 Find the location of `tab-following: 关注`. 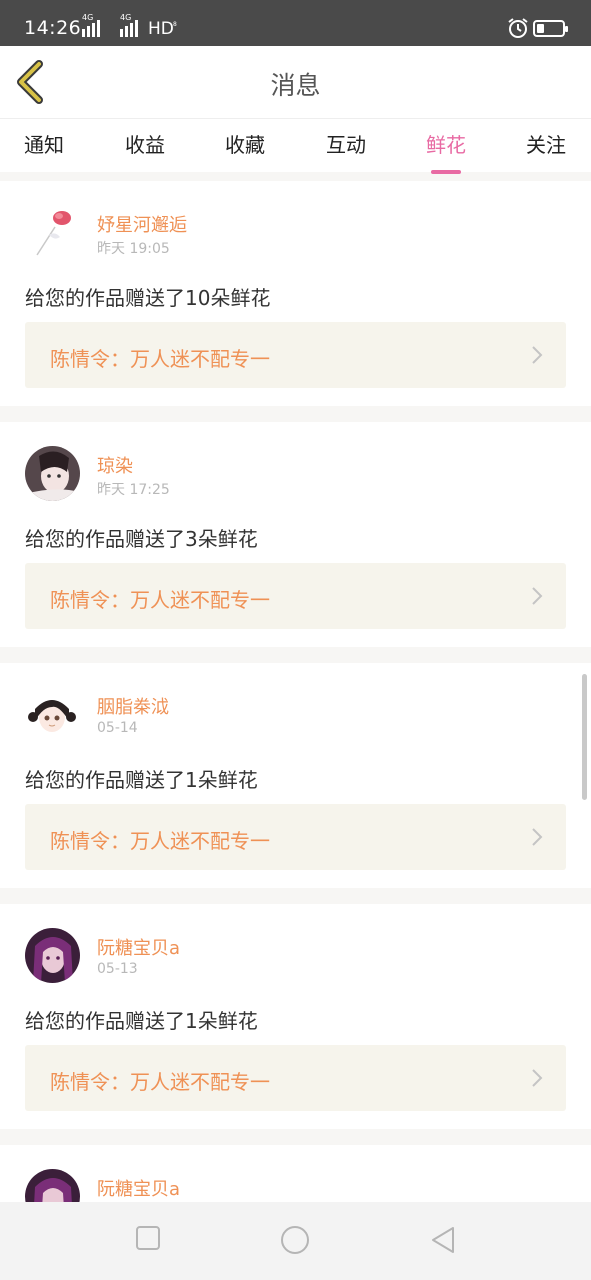

tab-following: 关注 is located at coordinates (546, 143).